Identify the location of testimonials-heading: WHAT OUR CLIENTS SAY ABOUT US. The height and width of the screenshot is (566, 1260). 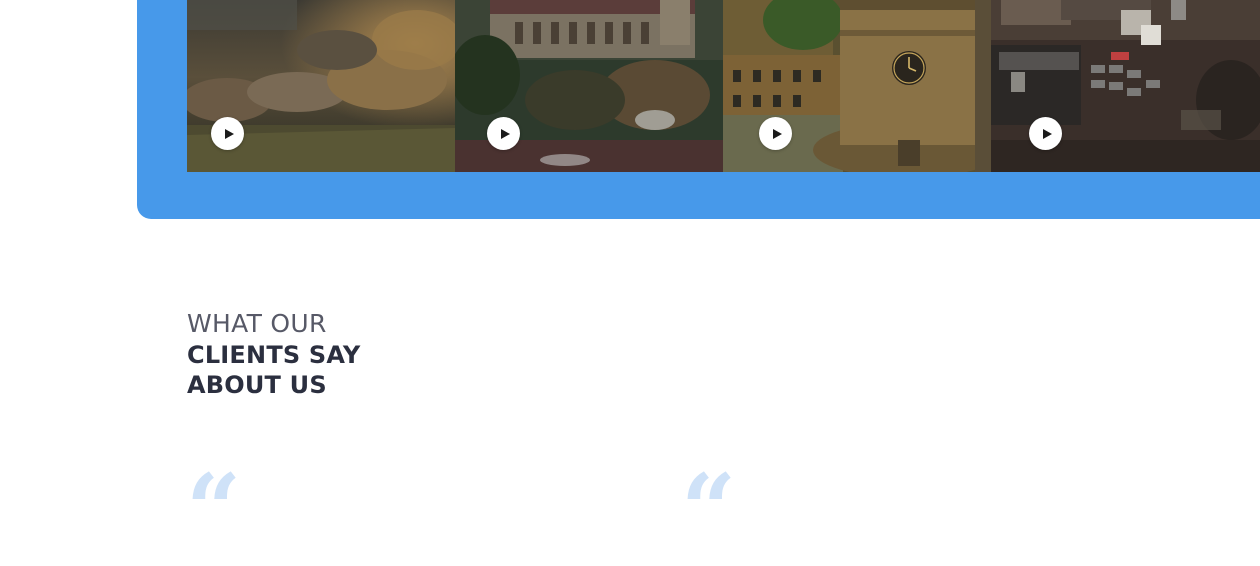
(273, 354).